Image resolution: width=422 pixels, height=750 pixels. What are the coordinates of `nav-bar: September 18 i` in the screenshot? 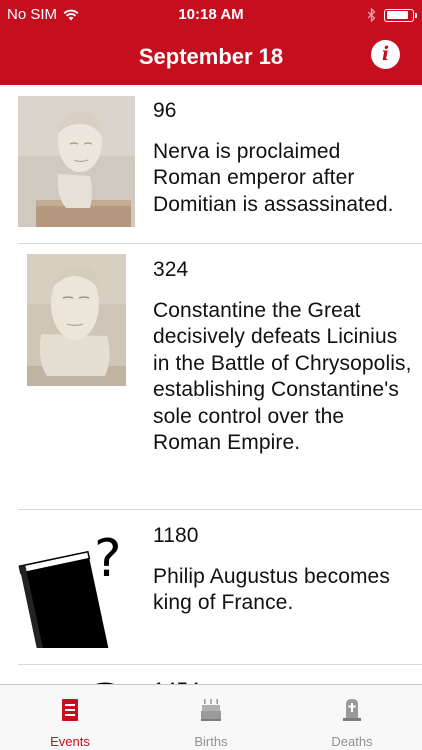 It's located at (211, 57).